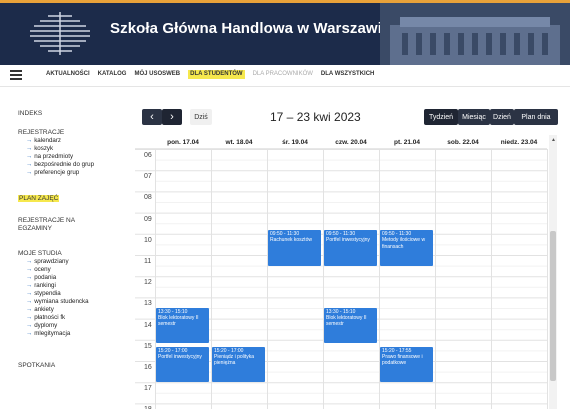  What do you see at coordinates (30, 113) in the screenshot?
I see `sidebar-indeks: INDEKS` at bounding box center [30, 113].